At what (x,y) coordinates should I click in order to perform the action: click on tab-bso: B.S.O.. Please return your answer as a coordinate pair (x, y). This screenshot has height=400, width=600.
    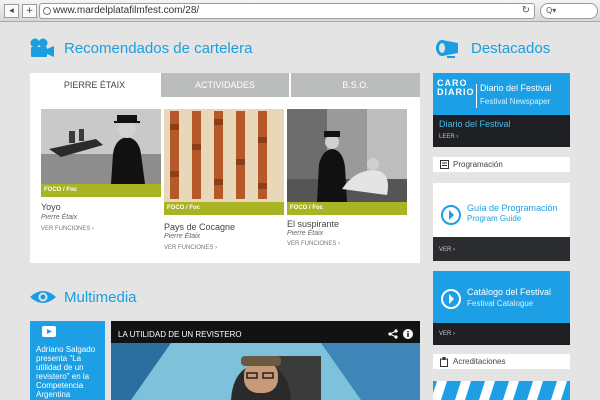
    Looking at the image, I should click on (355, 85).